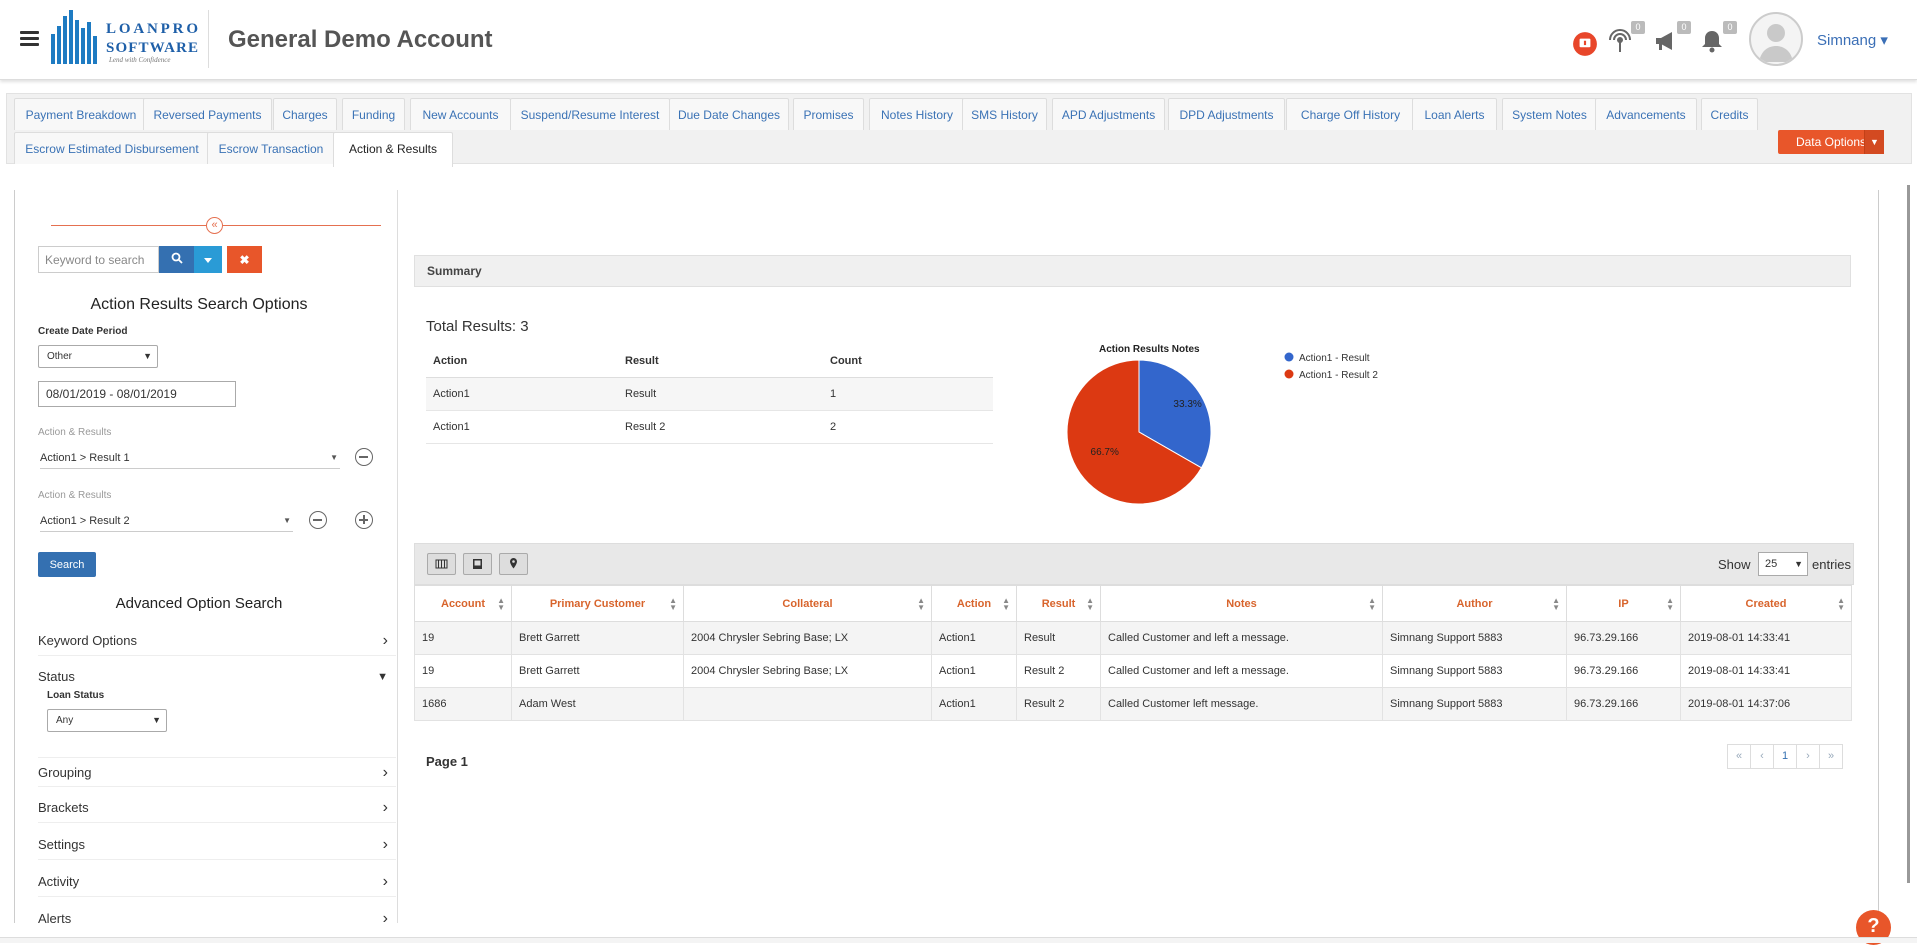 The width and height of the screenshot is (1917, 945). I want to click on tab-escrow-transaction: Escrow Transaction, so click(271, 148).